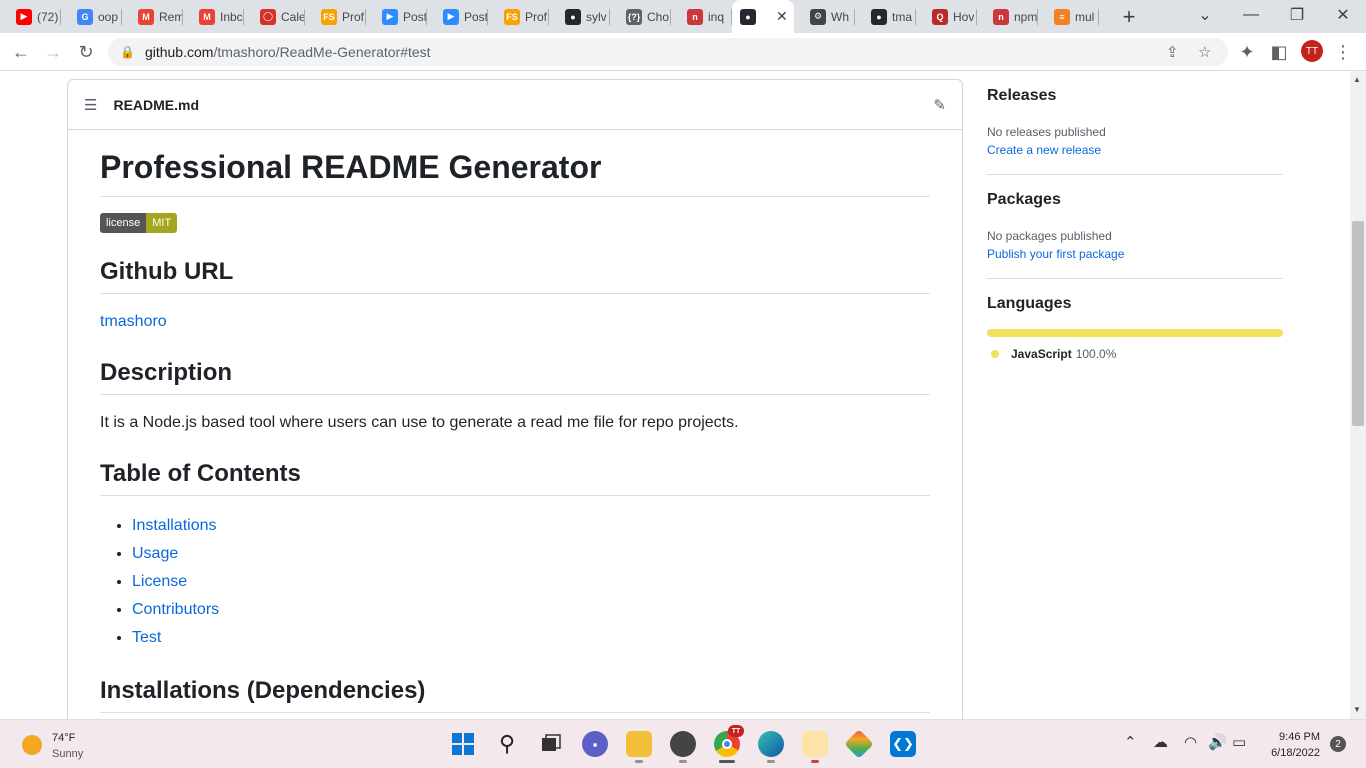 The image size is (1366, 768). Describe the element at coordinates (859, 744) in the screenshot. I see `gitkraken-icon` at that location.